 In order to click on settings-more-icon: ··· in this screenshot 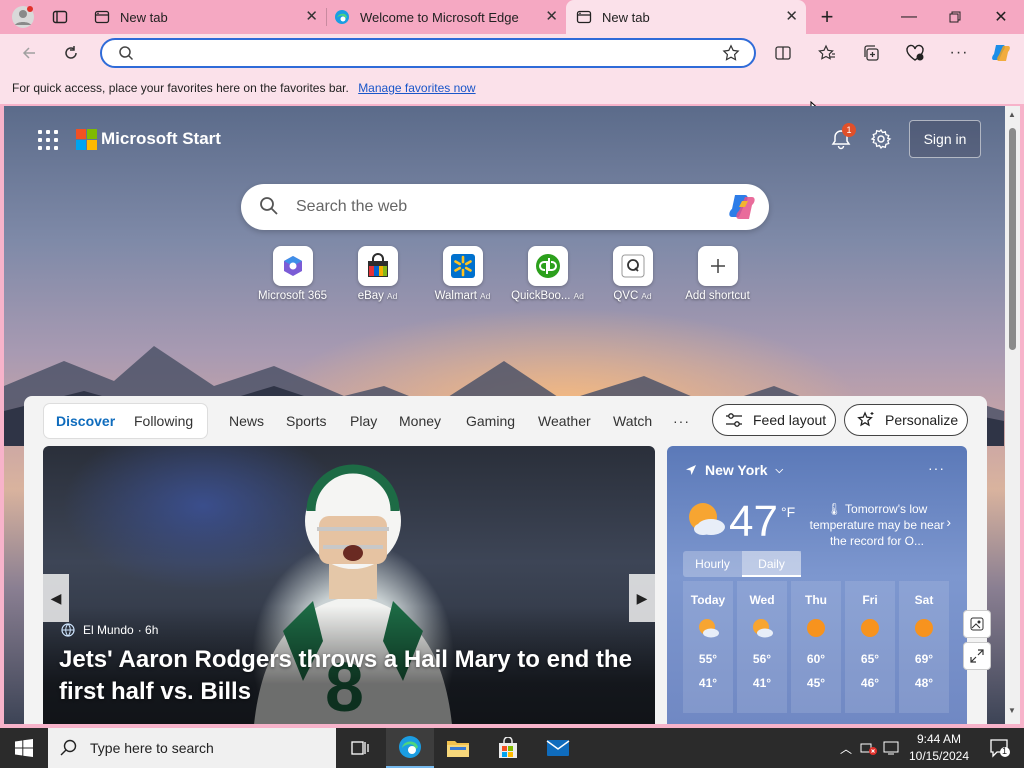, I will do `click(959, 53)`.